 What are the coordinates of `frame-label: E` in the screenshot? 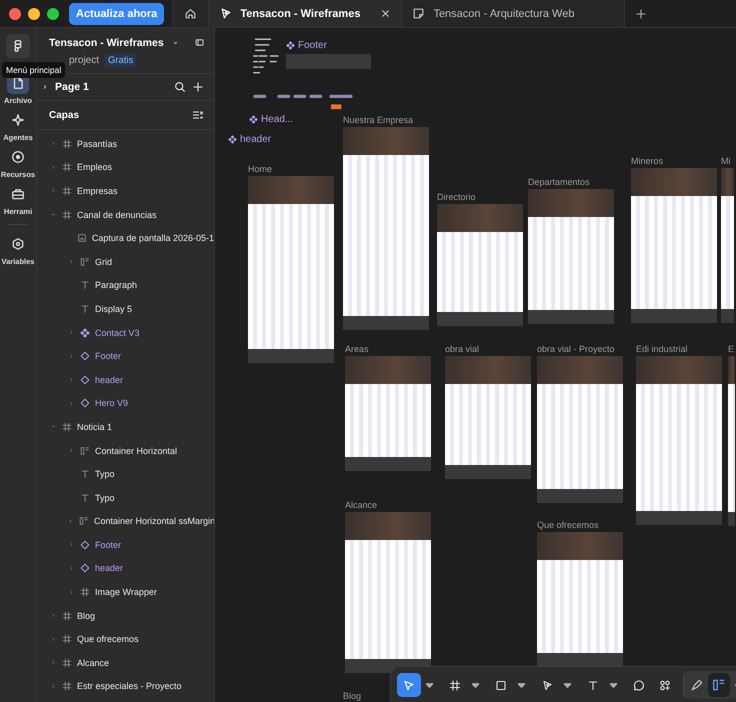 It's located at (731, 349).